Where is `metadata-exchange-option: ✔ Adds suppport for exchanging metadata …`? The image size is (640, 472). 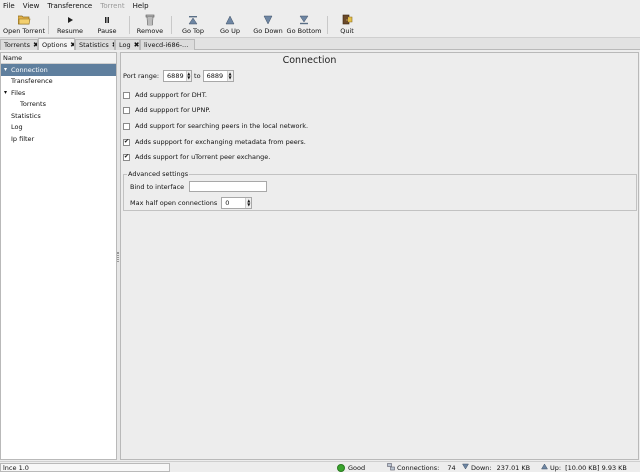
metadata-exchange-option: ✔ Adds suppport for exchanging metadata … is located at coordinates (214, 142).